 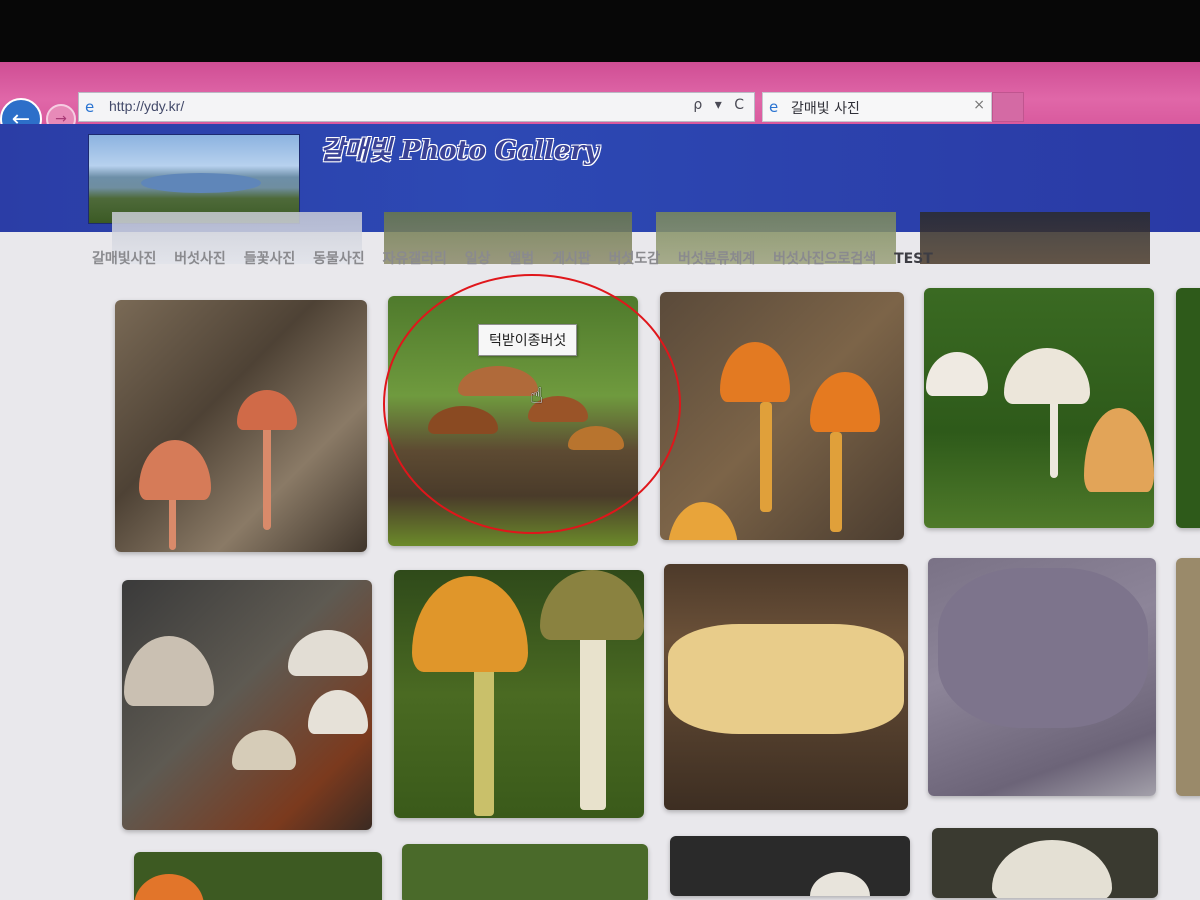 I want to click on banner-landscape-photo, so click(x=194, y=179).